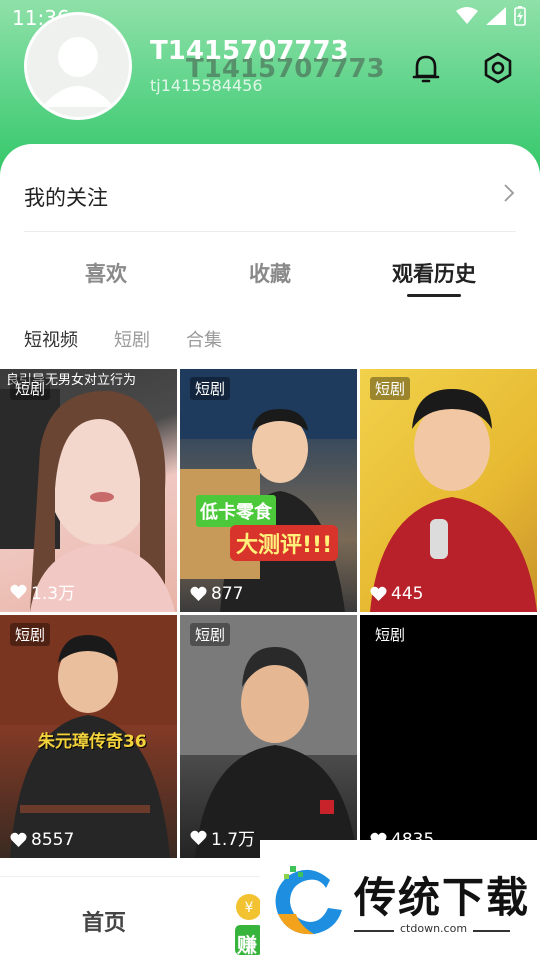 The image size is (540, 960). Describe the element at coordinates (53, 840) in the screenshot. I see `likes-count: 8557` at that location.